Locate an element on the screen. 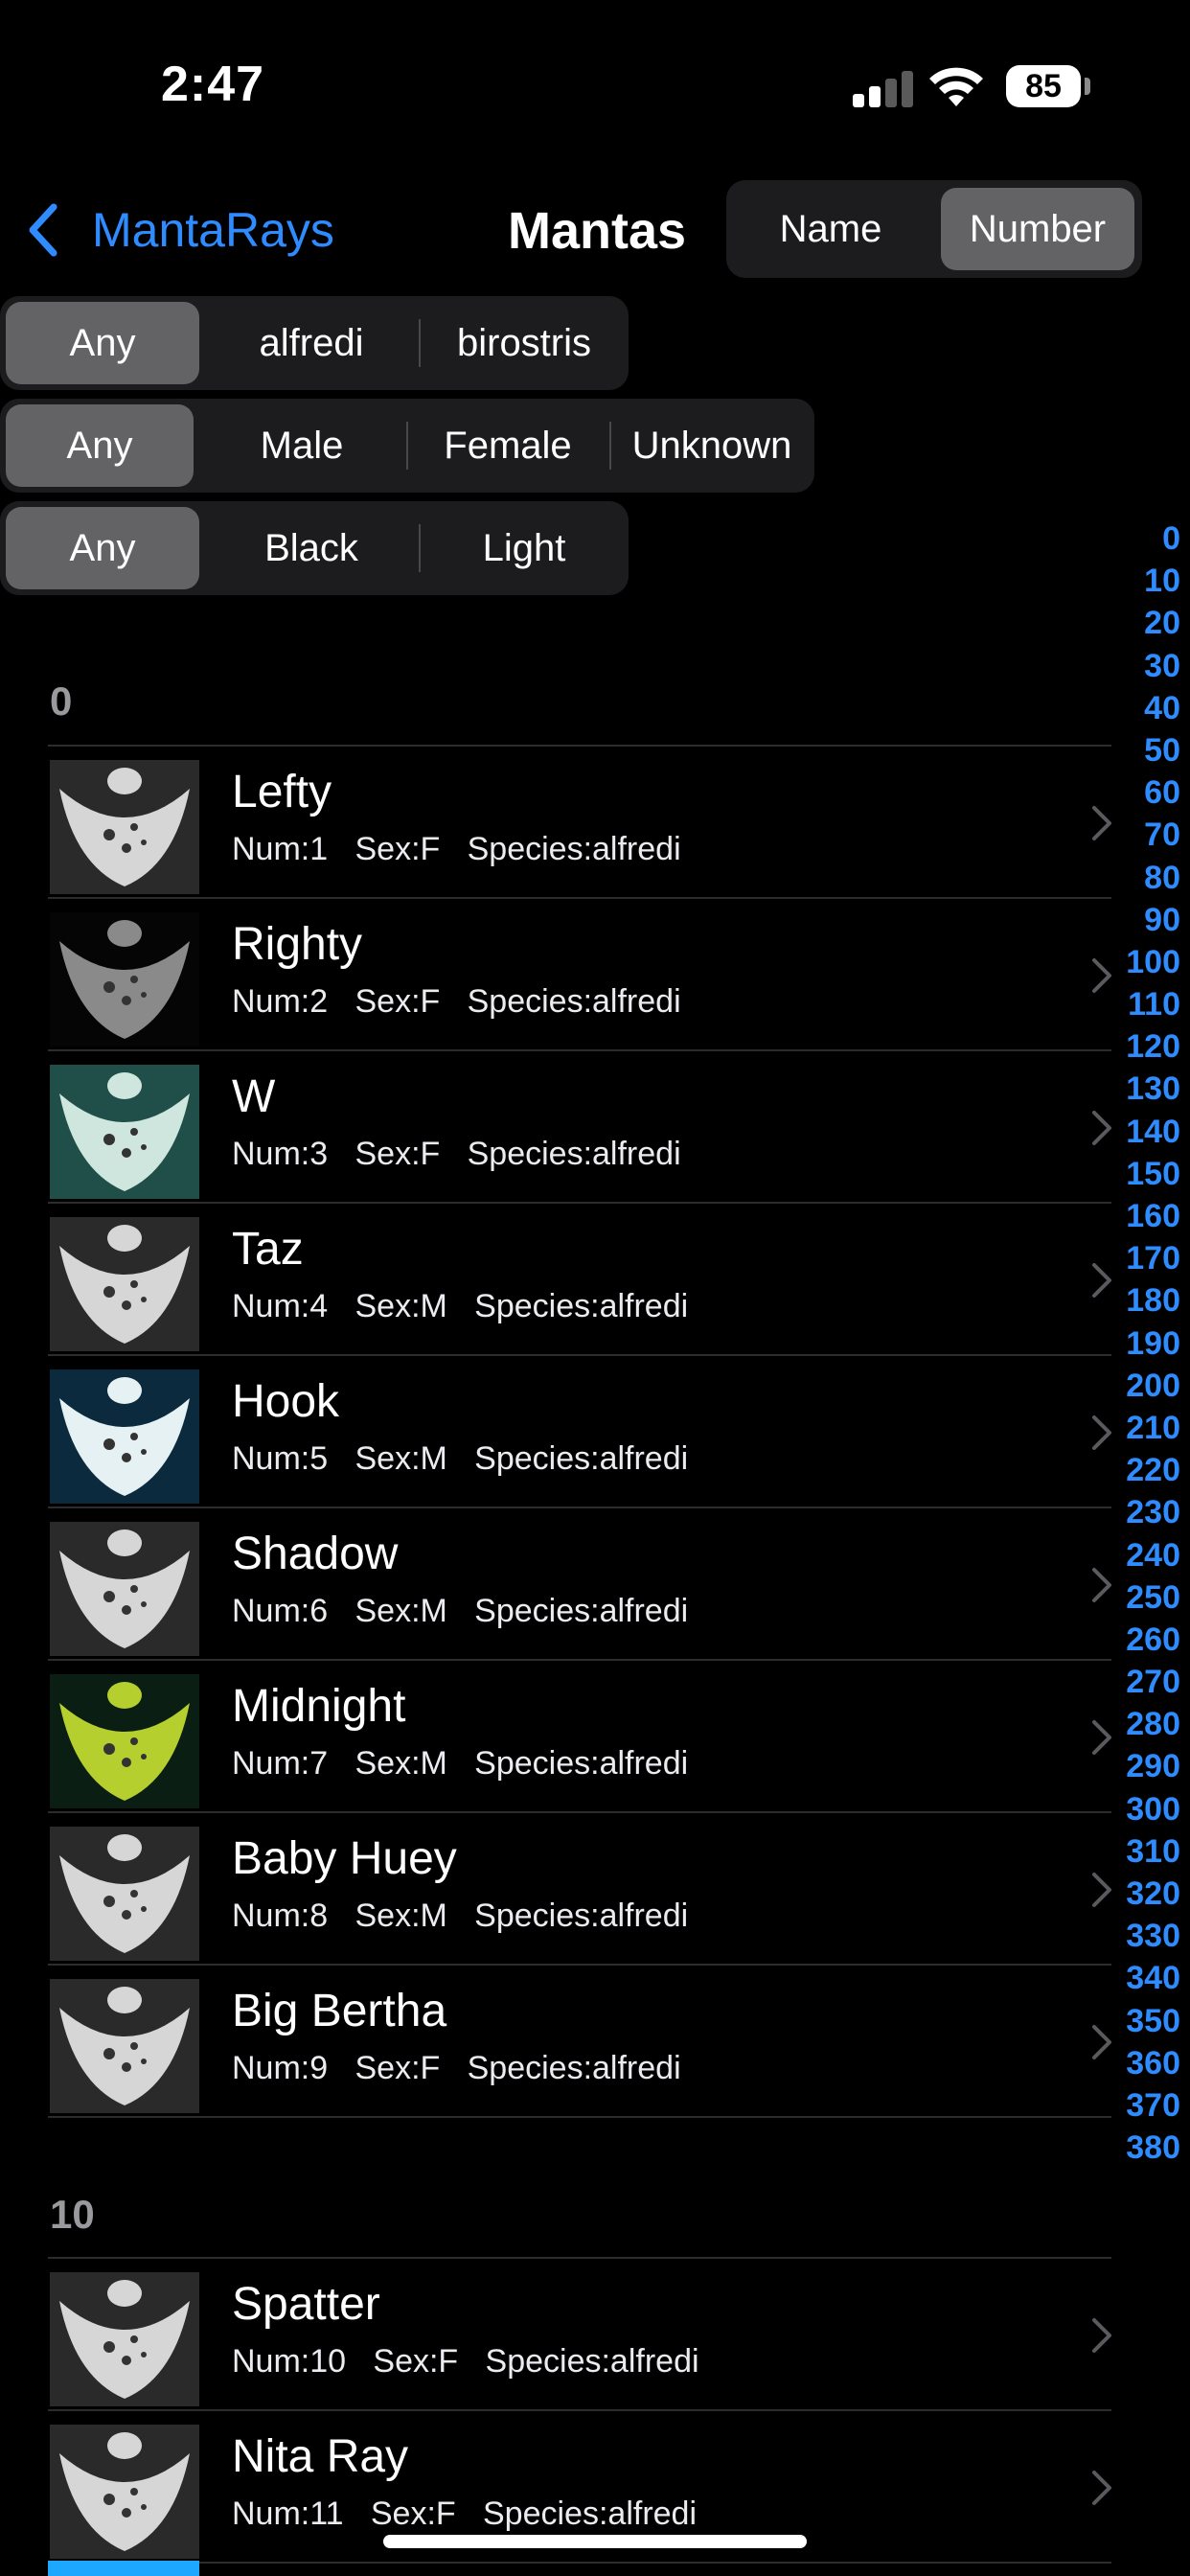 The width and height of the screenshot is (1190, 2576). section-header: 10 is located at coordinates (72, 2214).